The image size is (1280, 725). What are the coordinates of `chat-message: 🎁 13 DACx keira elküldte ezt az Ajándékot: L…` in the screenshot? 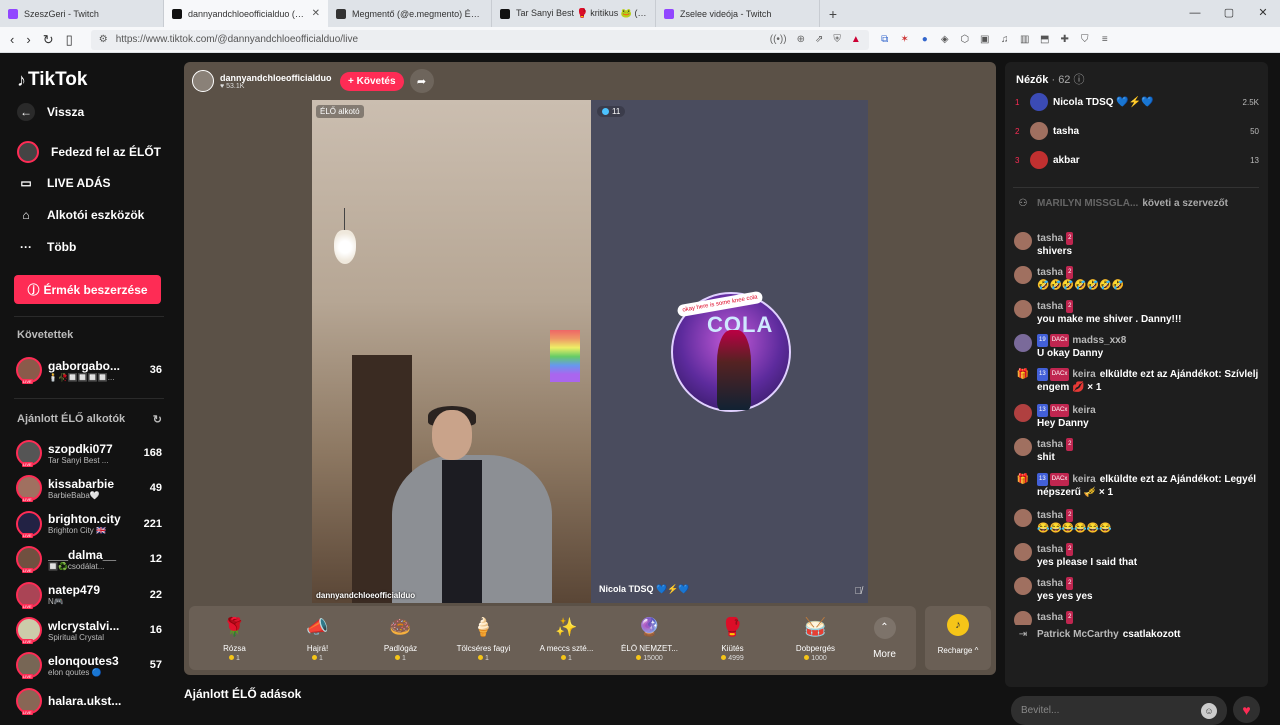 It's located at (1139, 486).